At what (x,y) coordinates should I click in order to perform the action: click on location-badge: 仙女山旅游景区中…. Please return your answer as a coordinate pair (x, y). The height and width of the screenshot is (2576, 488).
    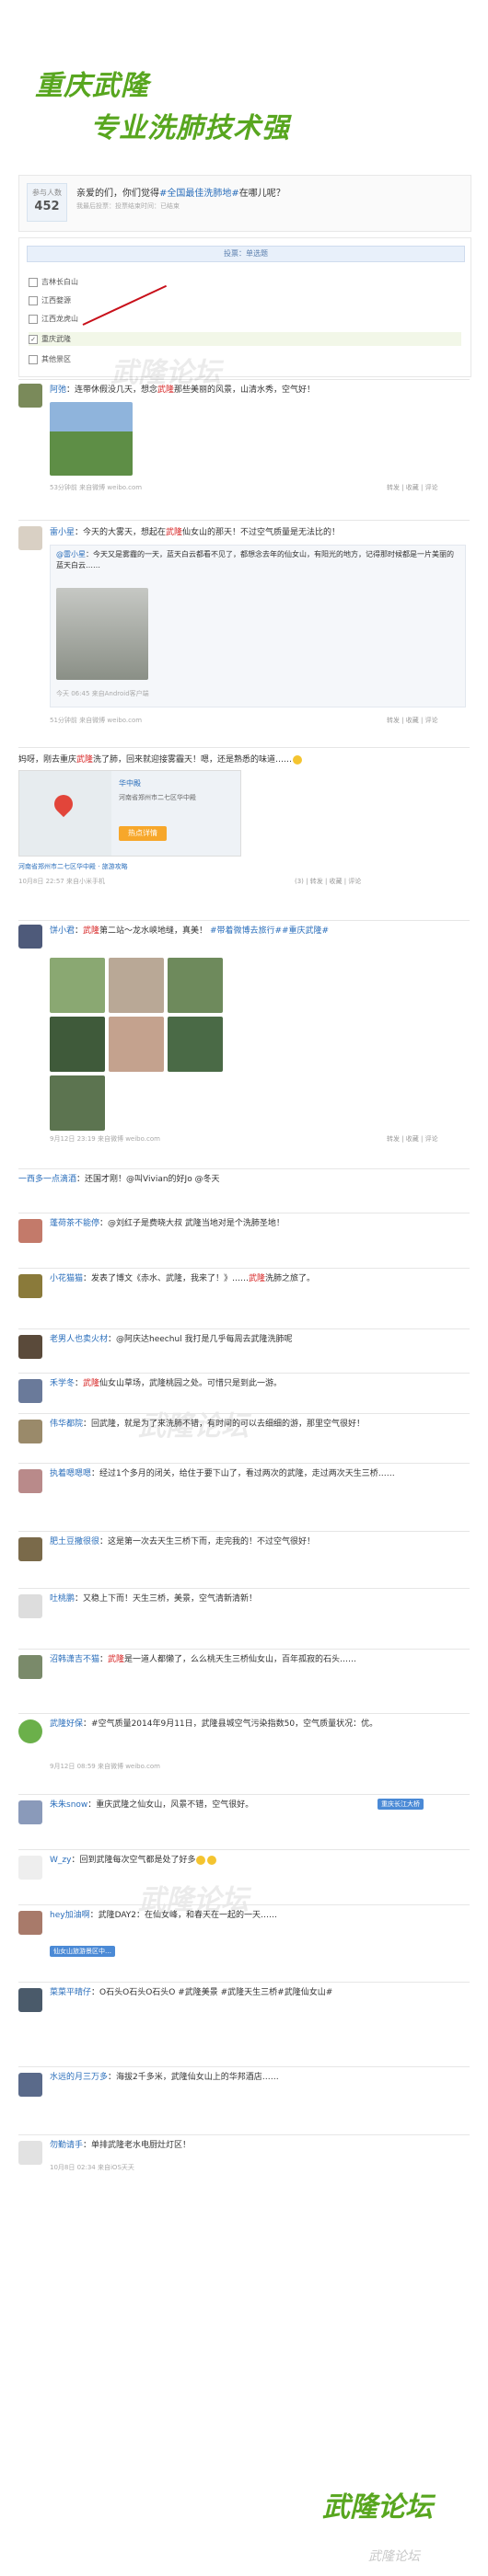
    Looking at the image, I should click on (83, 1951).